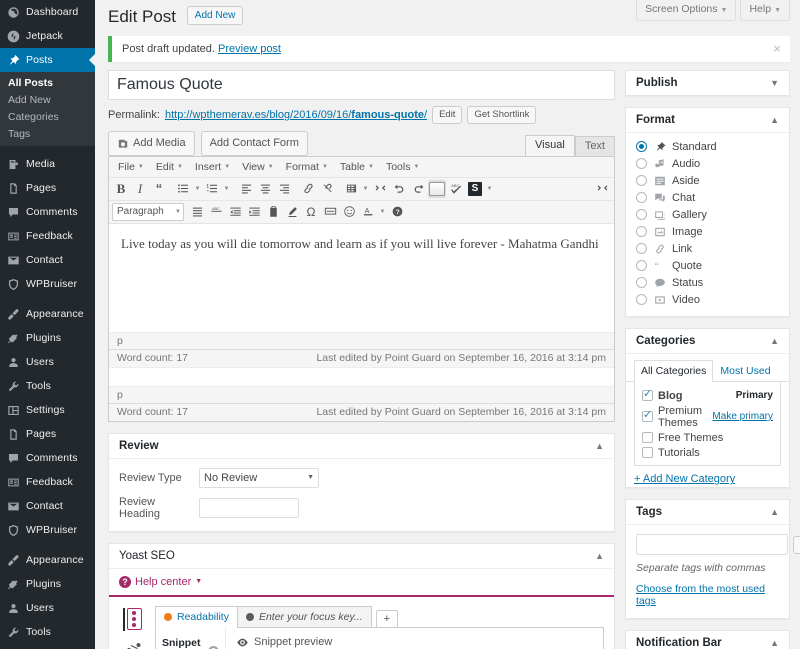 The image size is (800, 649). Describe the element at coordinates (47, 116) in the screenshot. I see `sidebar-subitem-categories: Categories` at that location.